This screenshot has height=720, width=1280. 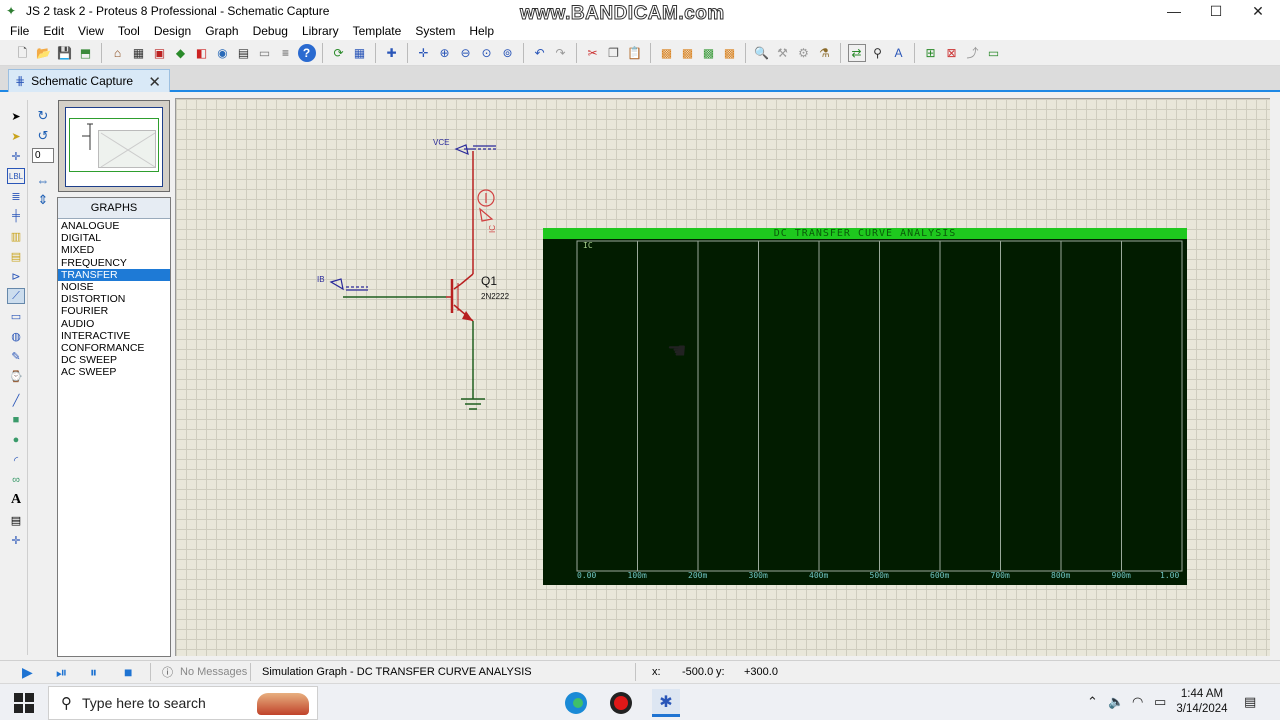 What do you see at coordinates (435, 31) in the screenshot?
I see `menu-system: System` at bounding box center [435, 31].